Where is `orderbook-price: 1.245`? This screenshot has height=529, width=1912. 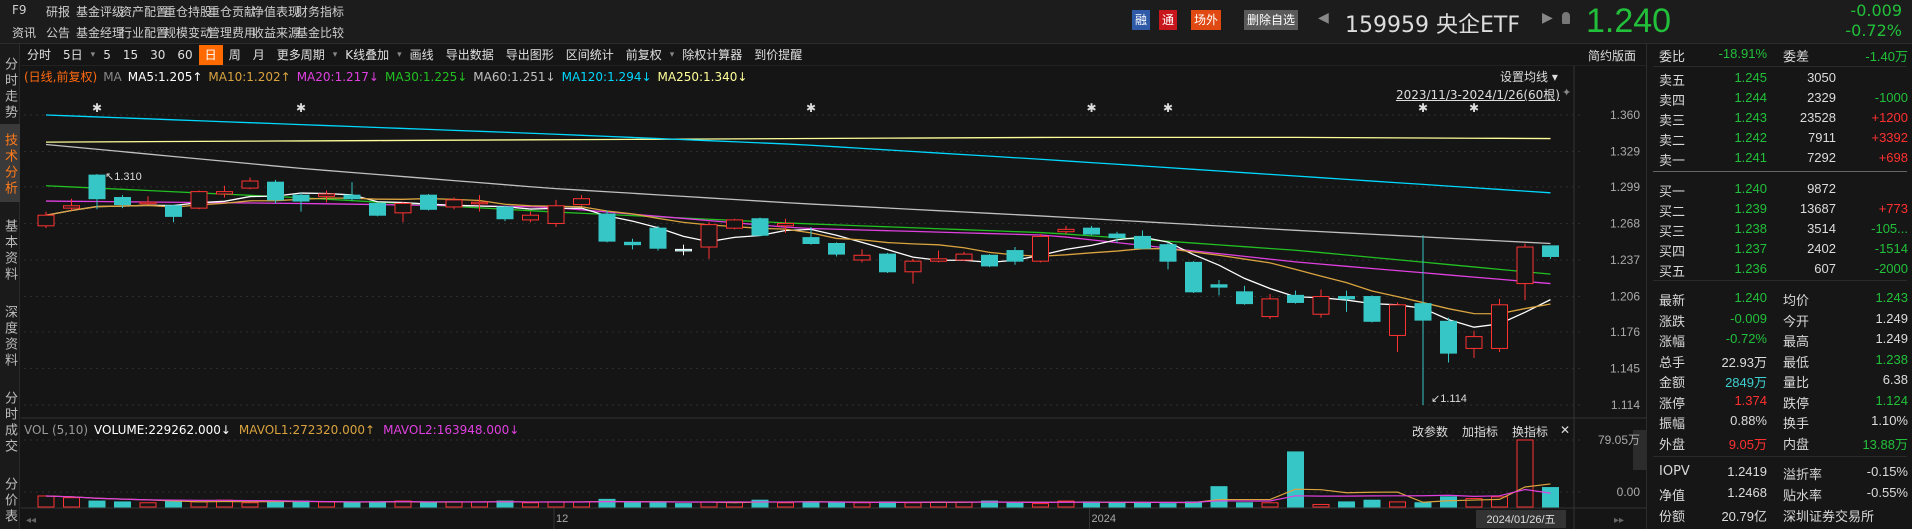
orderbook-price: 1.245 is located at coordinates (1750, 77).